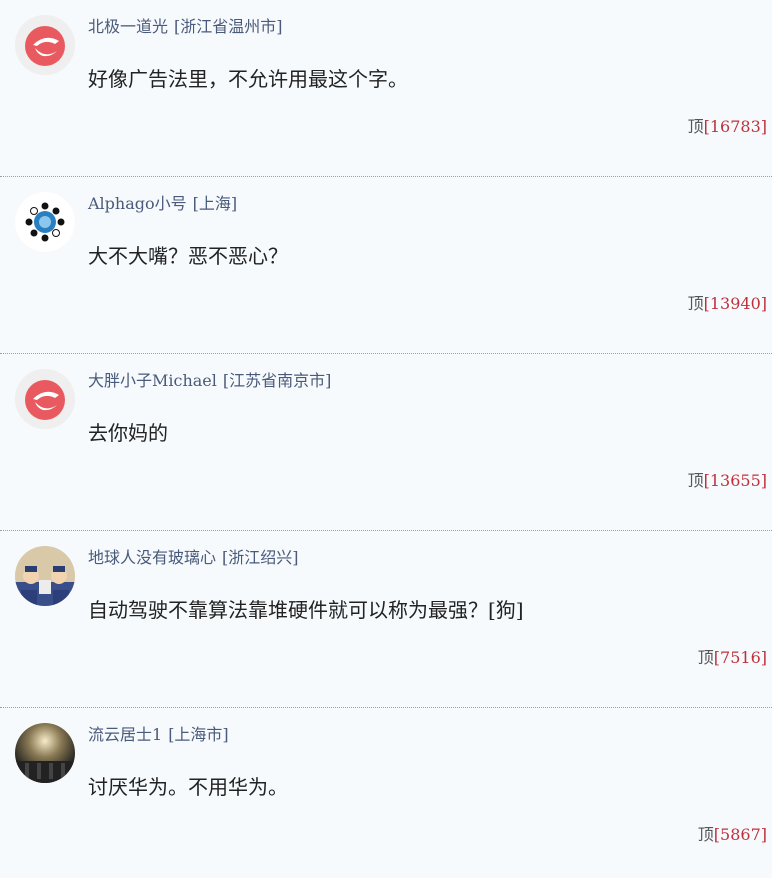 The width and height of the screenshot is (772, 878). I want to click on comment-text: 讨厌华为。不用华为。, so click(188, 787).